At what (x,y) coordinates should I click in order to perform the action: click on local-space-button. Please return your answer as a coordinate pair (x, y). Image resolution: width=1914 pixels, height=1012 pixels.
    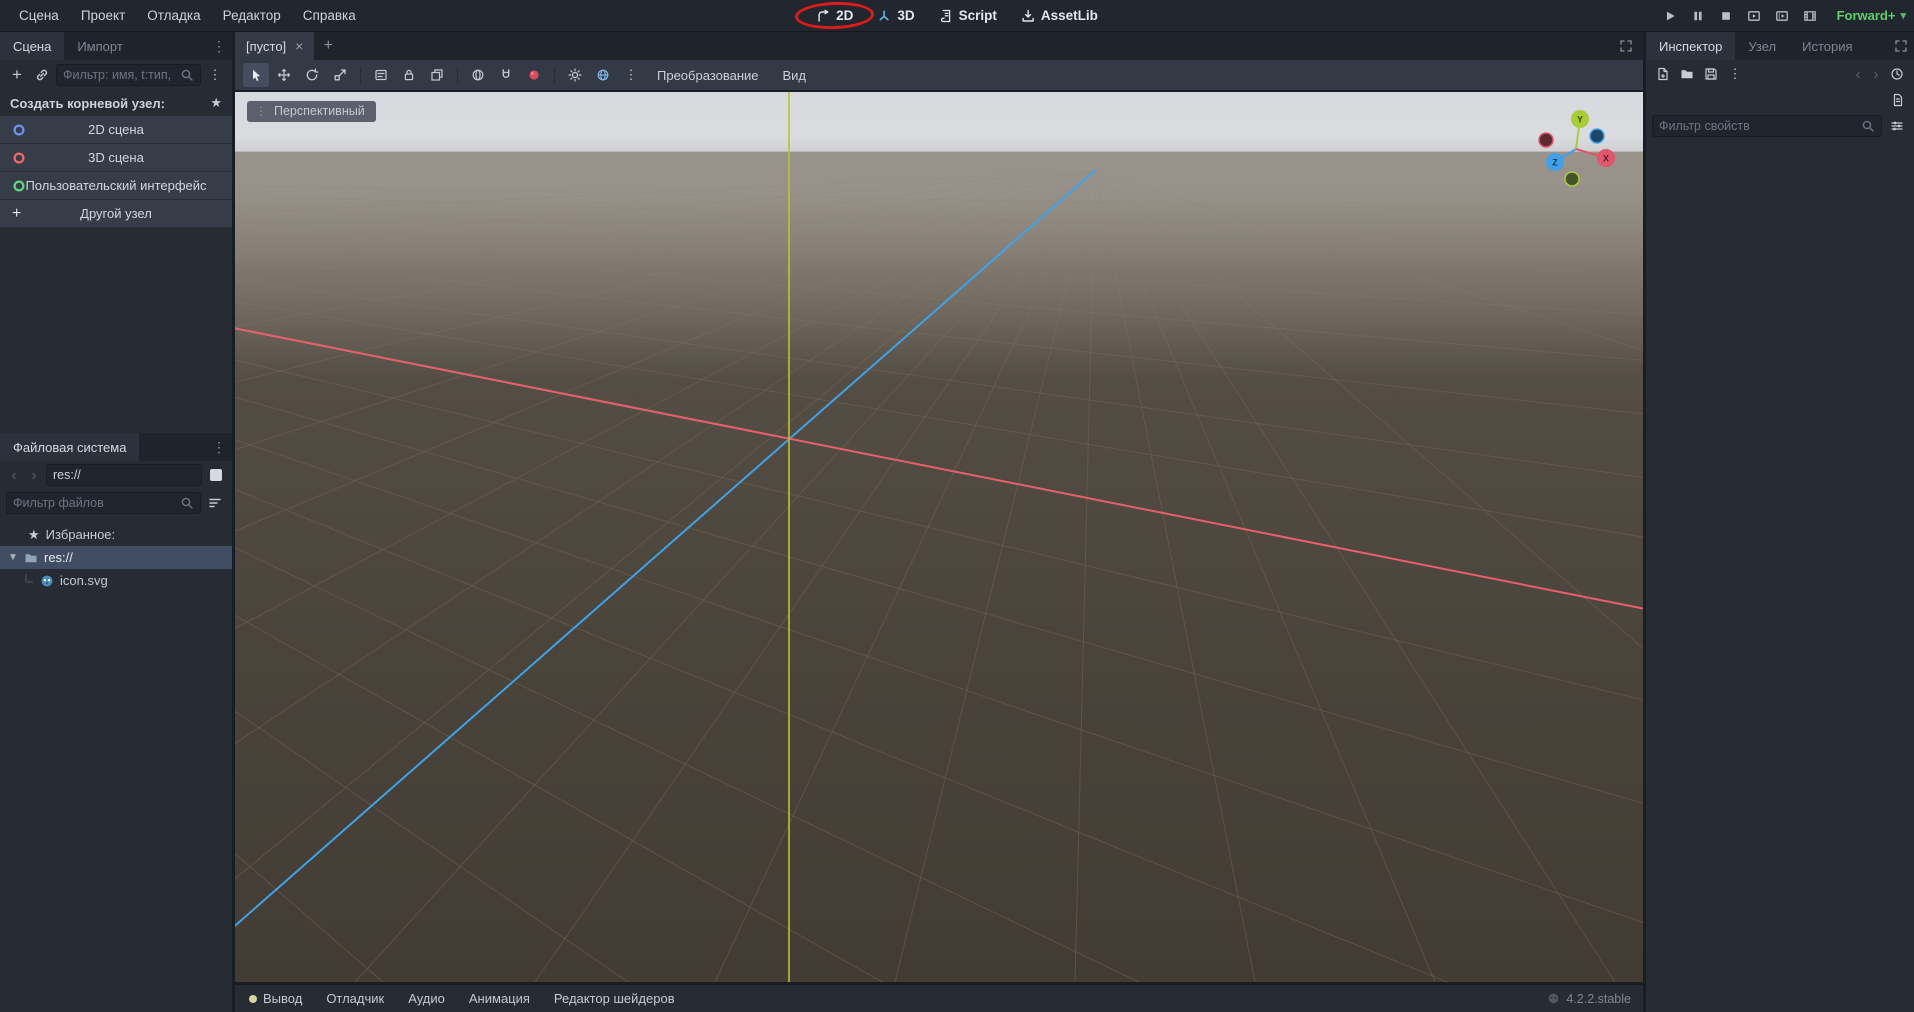
    Looking at the image, I should click on (478, 75).